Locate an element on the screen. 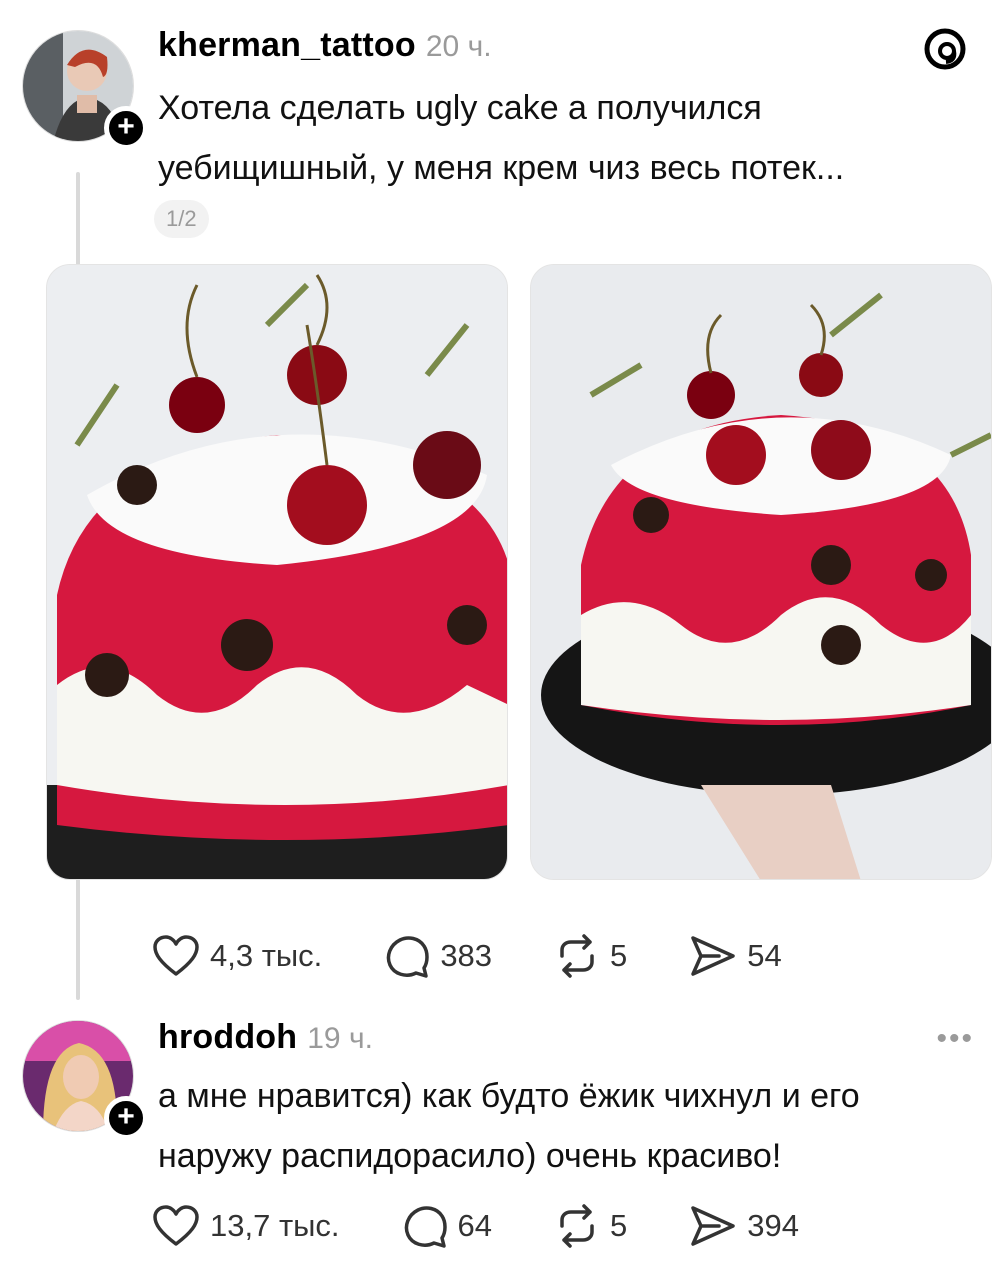  share-button: 54 is located at coordinates (735, 956).